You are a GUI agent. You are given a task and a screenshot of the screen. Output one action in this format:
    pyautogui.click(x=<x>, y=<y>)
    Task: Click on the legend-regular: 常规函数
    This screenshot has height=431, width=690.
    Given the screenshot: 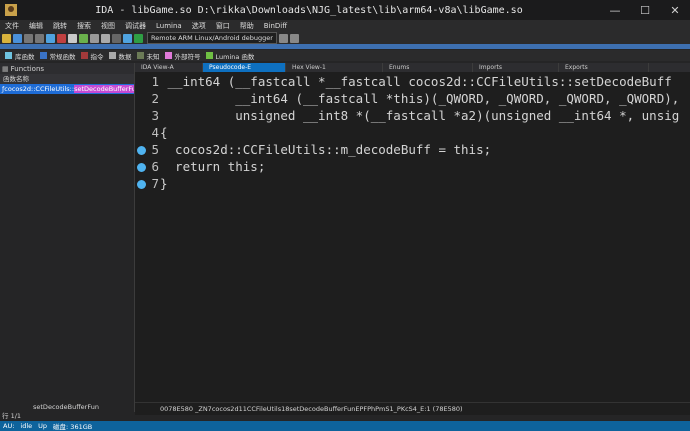 What is the action you would take?
    pyautogui.click(x=57, y=56)
    